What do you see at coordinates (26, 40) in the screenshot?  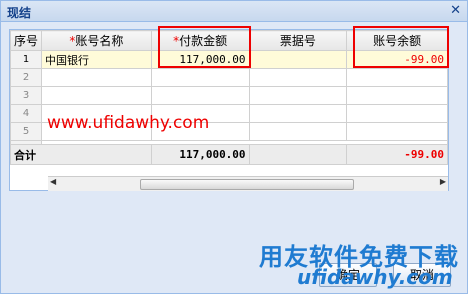 I see `col-header-index: 序号` at bounding box center [26, 40].